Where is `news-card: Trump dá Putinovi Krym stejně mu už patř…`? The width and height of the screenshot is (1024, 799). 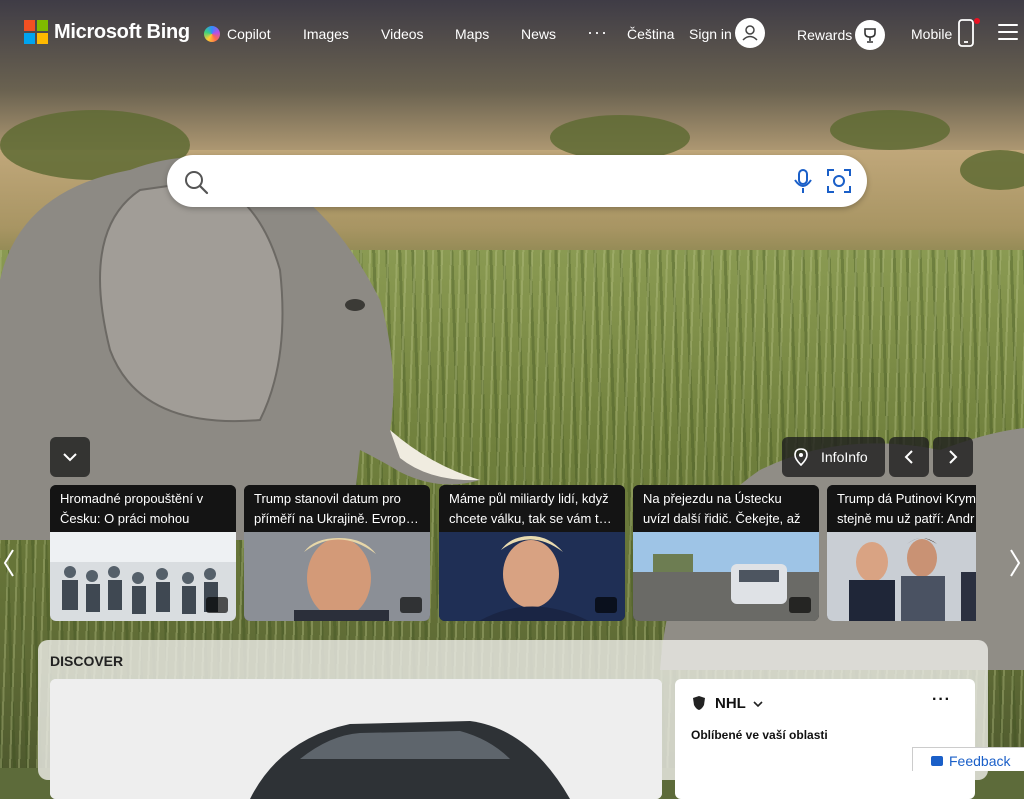
news-card: Trump dá Putinovi Krym stejně mu už patř… is located at coordinates (901, 553).